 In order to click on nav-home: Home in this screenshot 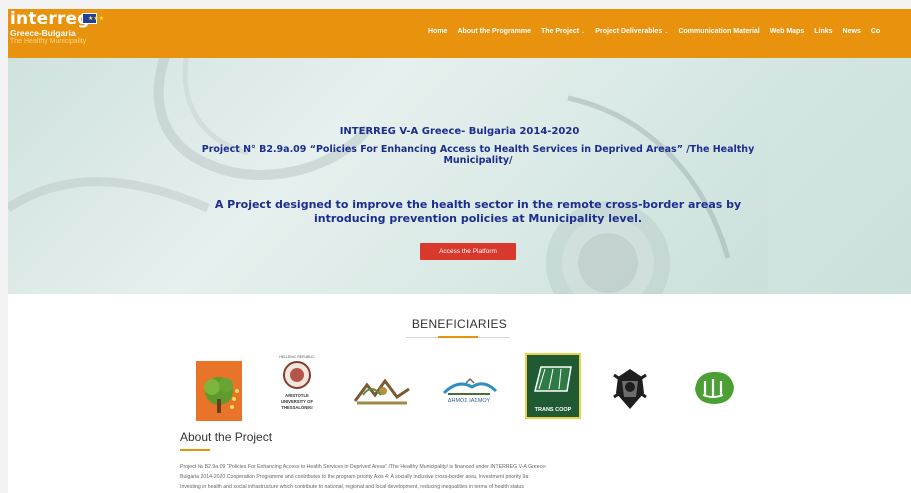, I will do `click(437, 31)`.